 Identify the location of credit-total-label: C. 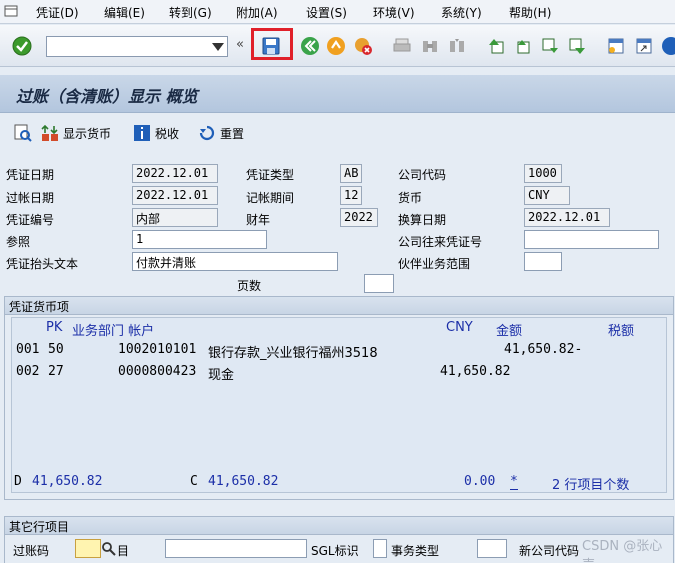
(194, 481).